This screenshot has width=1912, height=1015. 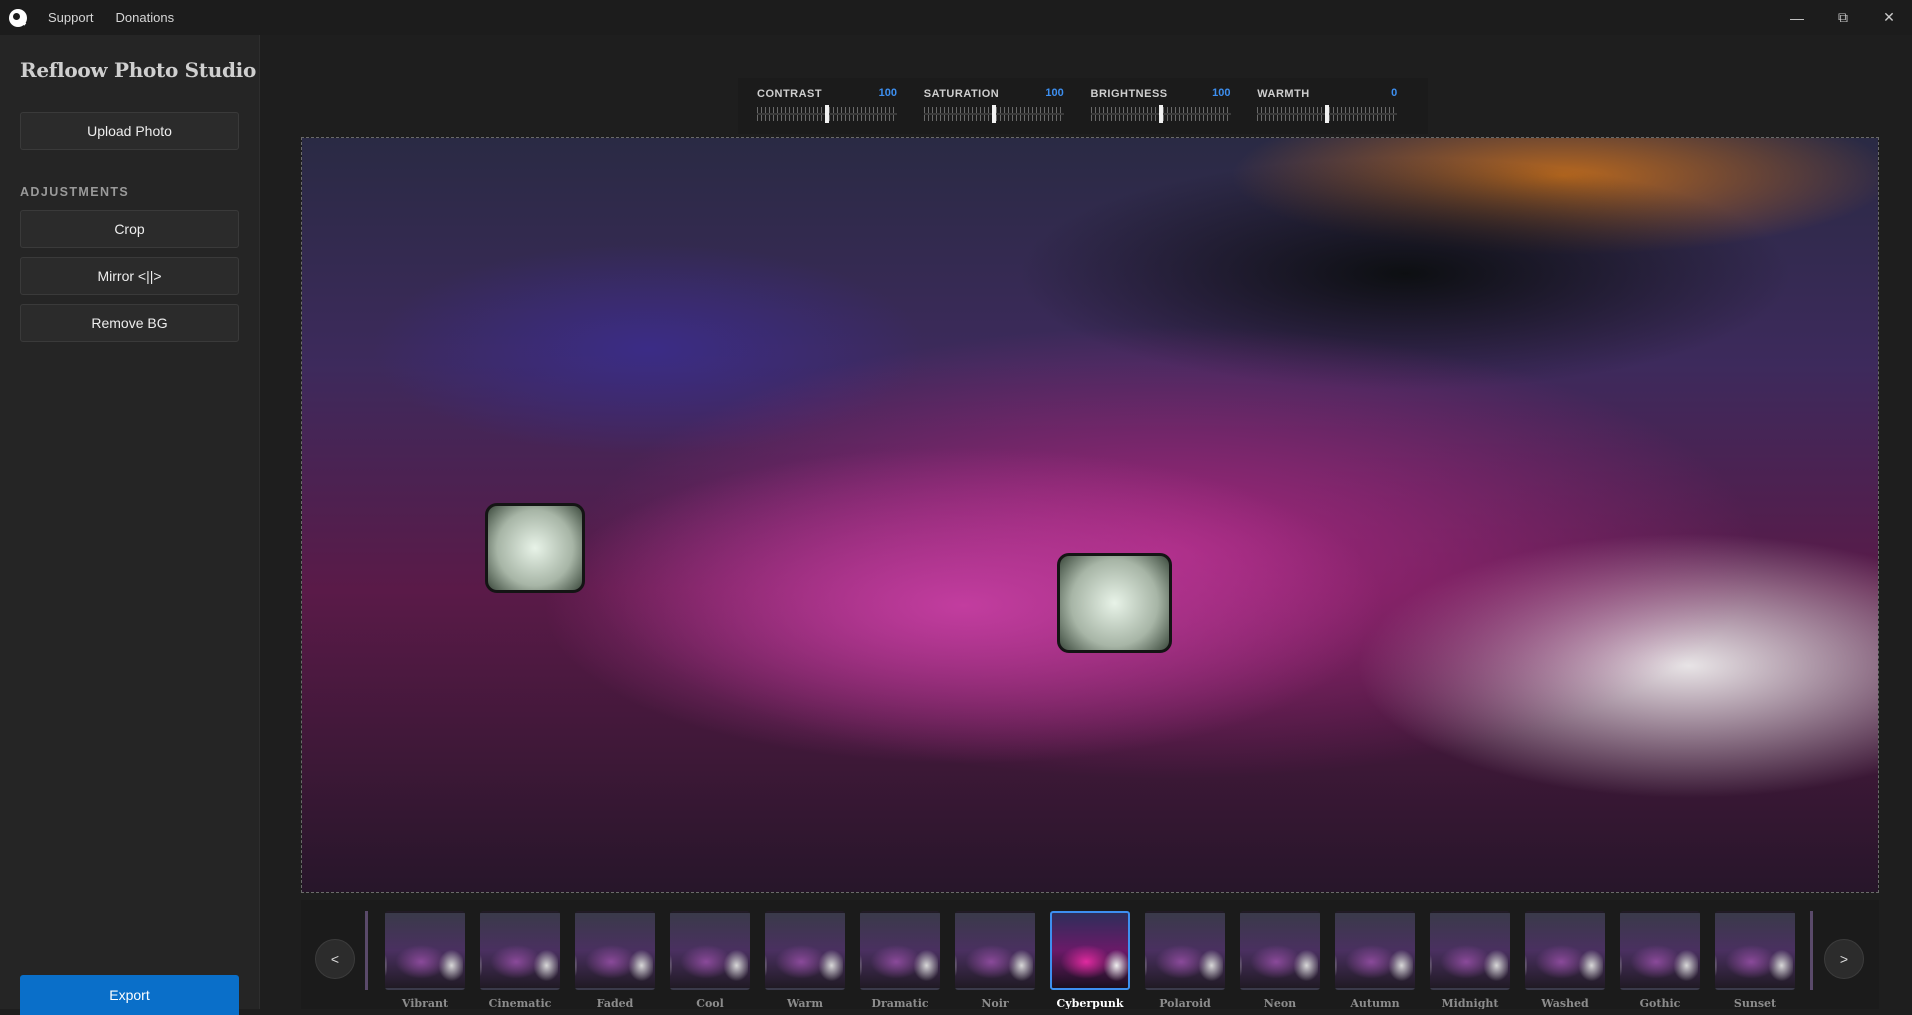 I want to click on app-logo-icon, so click(x=18, y=17).